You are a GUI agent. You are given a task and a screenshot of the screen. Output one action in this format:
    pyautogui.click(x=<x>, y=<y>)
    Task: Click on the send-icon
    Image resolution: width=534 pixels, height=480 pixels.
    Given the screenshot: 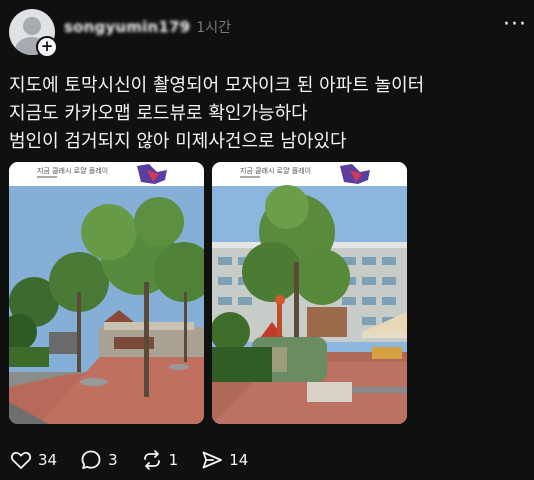 What is the action you would take?
    pyautogui.click(x=212, y=460)
    